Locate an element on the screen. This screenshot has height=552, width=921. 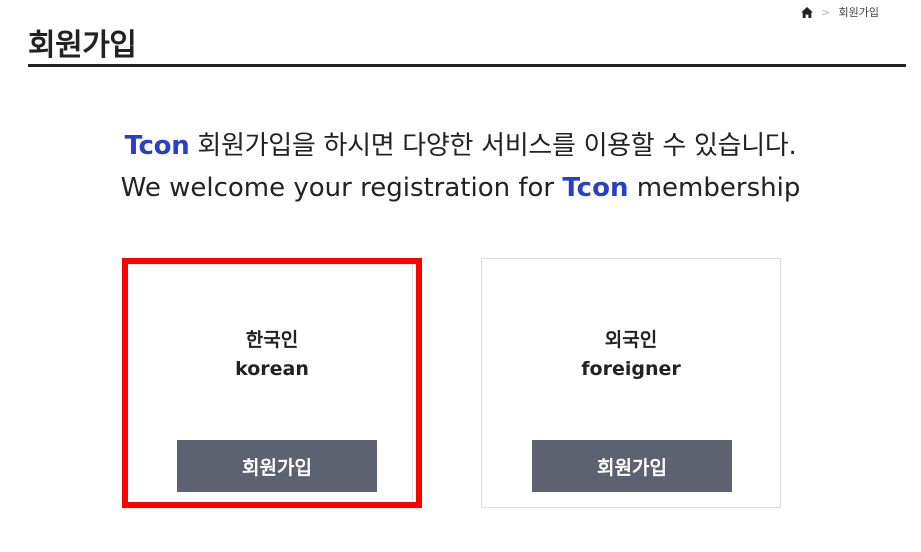
card-type-ko-label: 한국인 is located at coordinates (272, 340).